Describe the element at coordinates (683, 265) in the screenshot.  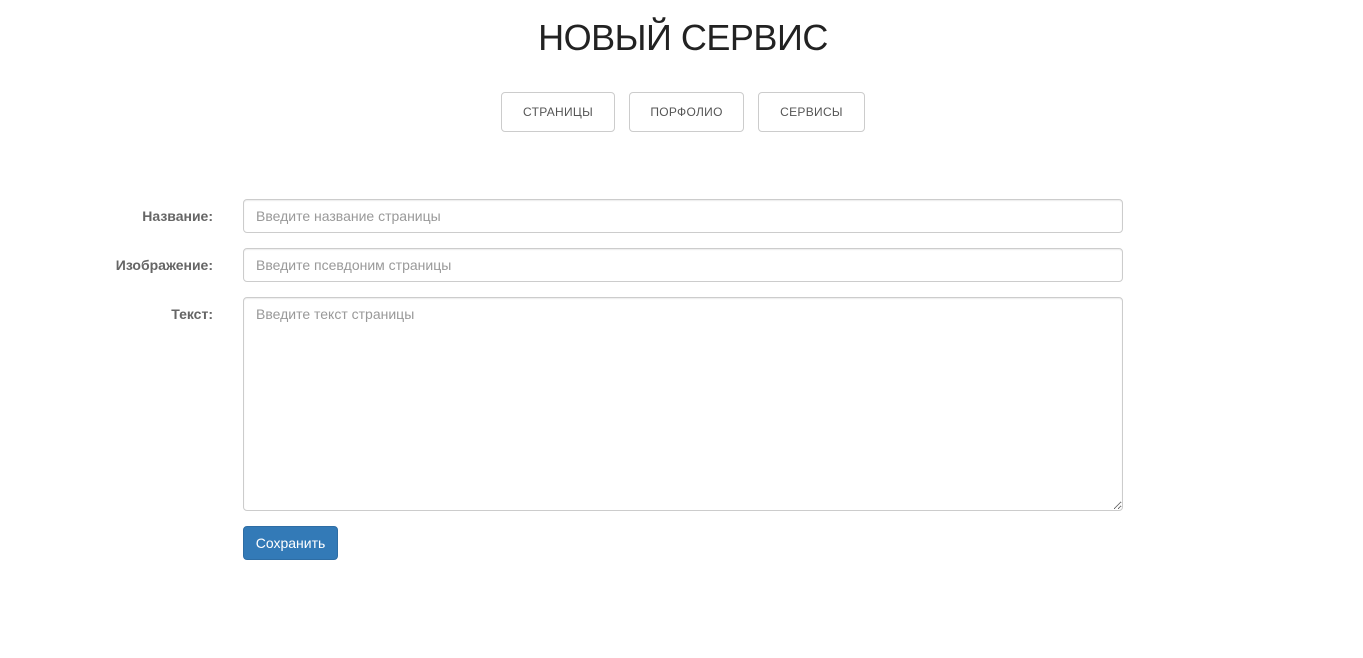
I see `image-input` at that location.